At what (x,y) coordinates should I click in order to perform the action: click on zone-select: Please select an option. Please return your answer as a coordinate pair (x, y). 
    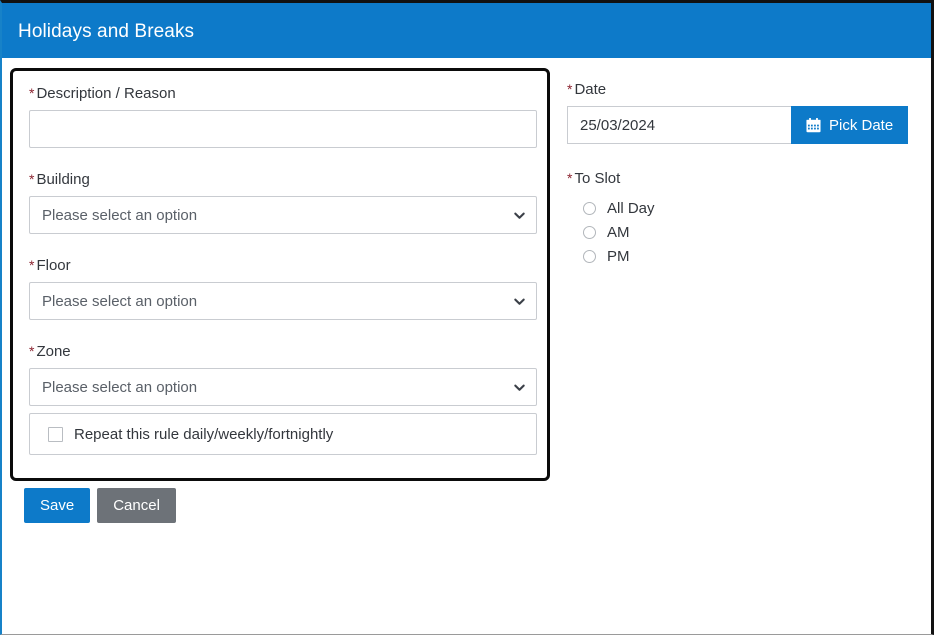
    Looking at the image, I should click on (283, 387).